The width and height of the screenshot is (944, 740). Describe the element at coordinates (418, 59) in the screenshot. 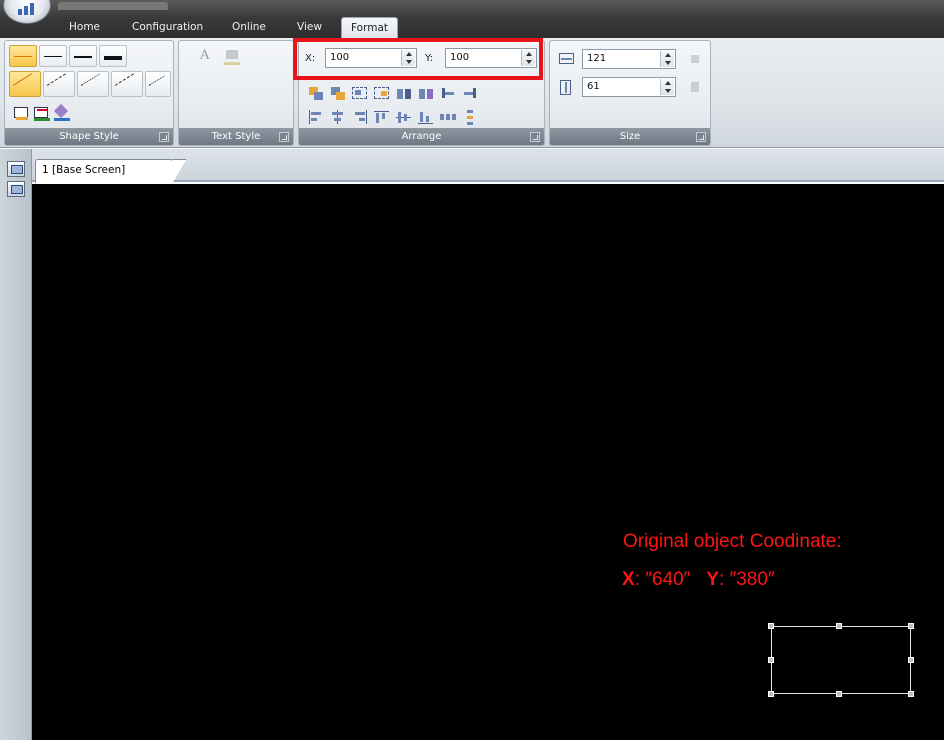

I see `highlight-box` at that location.